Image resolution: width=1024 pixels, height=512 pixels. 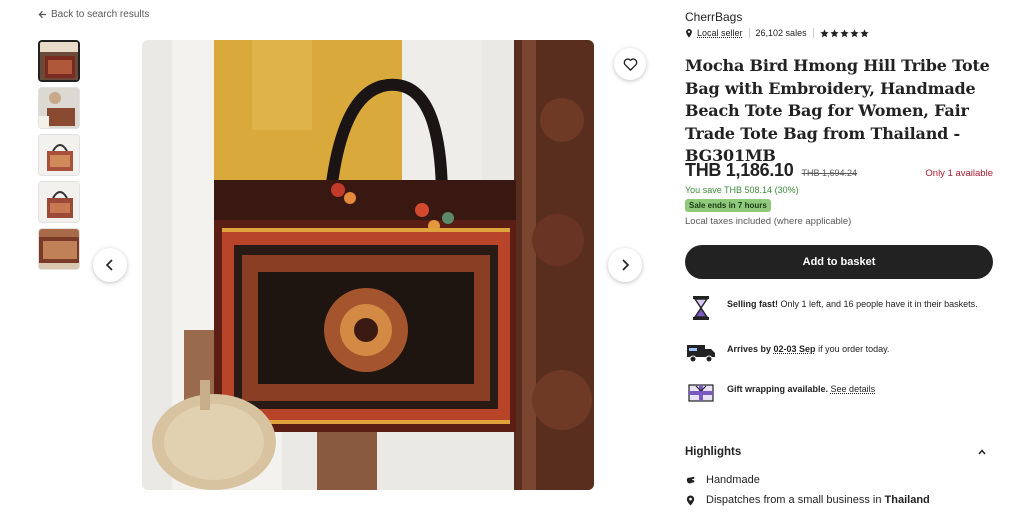 I want to click on thumbnail-2-image, so click(x=59, y=108).